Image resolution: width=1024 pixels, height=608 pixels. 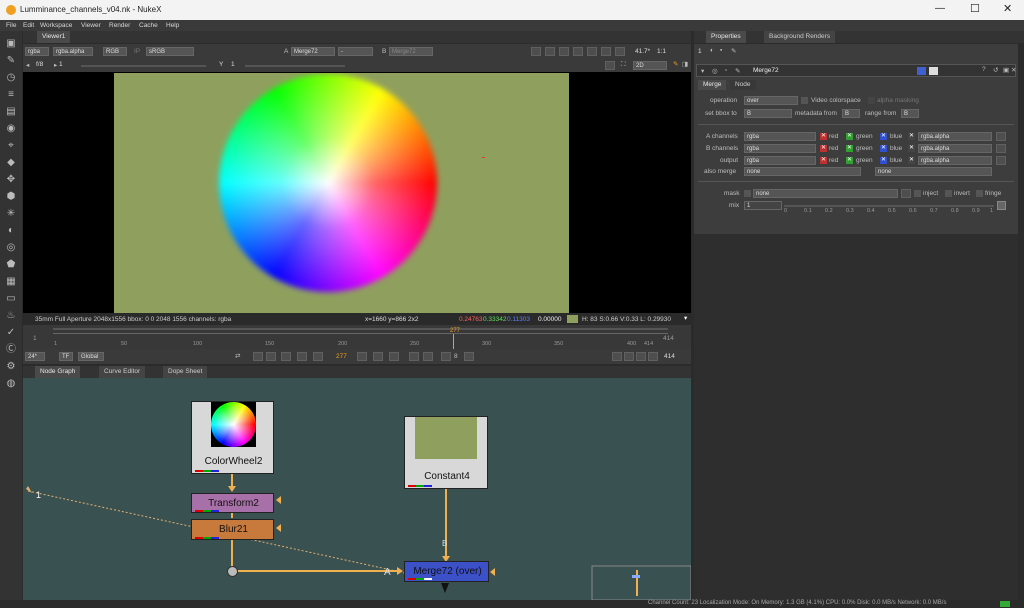 What do you see at coordinates (378, 356) in the screenshot?
I see `next-frame-icon` at bounding box center [378, 356].